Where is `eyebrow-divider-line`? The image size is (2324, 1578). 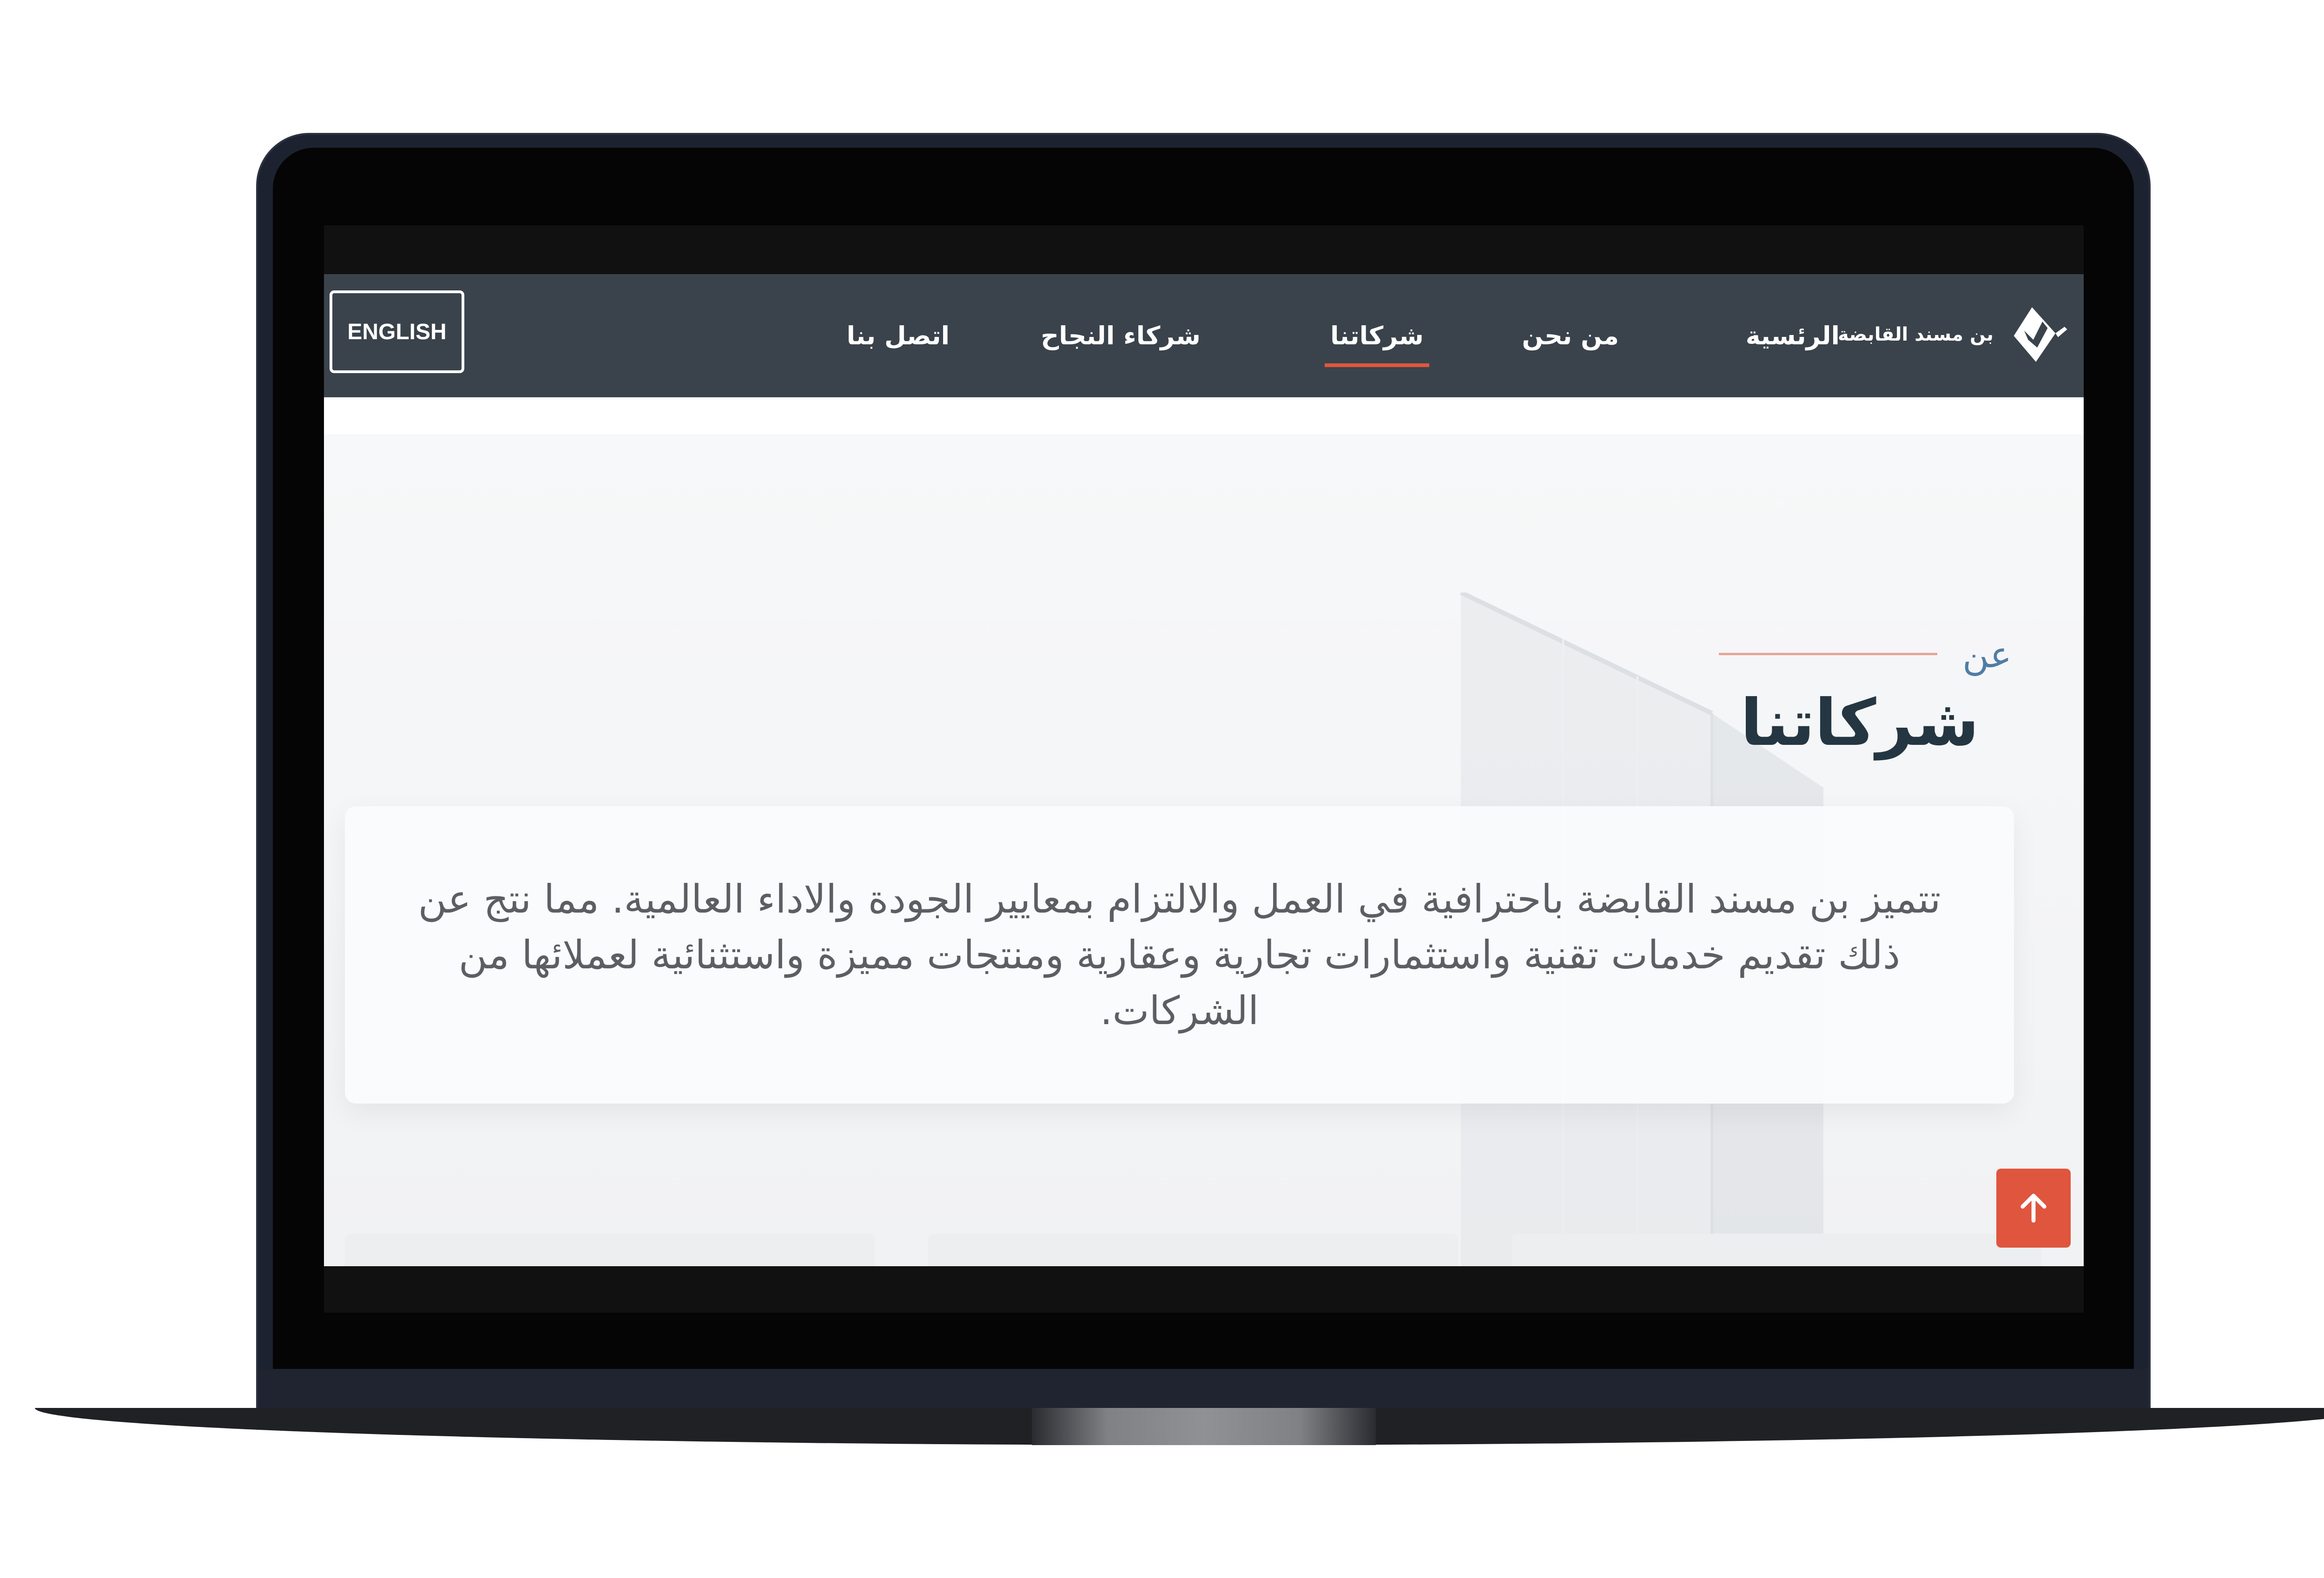
eyebrow-divider-line is located at coordinates (1828, 654).